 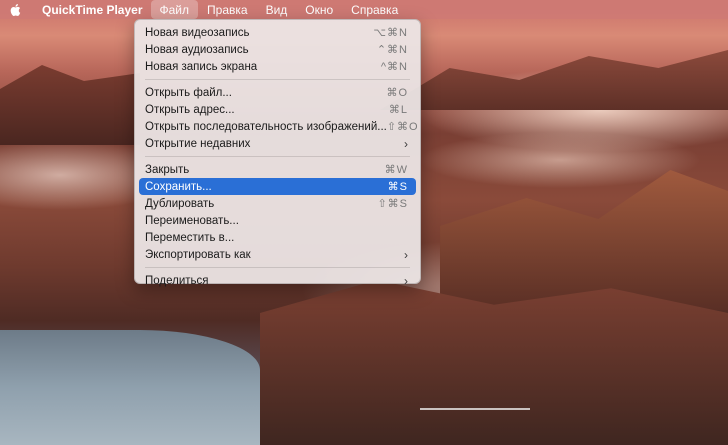 What do you see at coordinates (402, 127) in the screenshot?
I see `menu-item-shortcut: ⇧⌘O` at bounding box center [402, 127].